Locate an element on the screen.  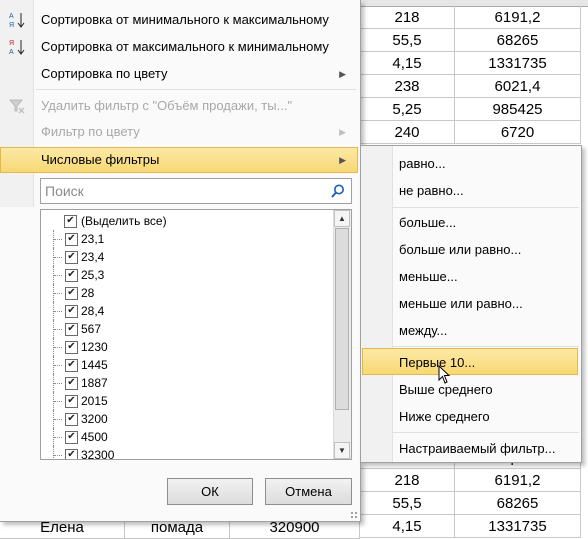
number-filters-item: Числовые фильтры ▶ is located at coordinates (179, 160).